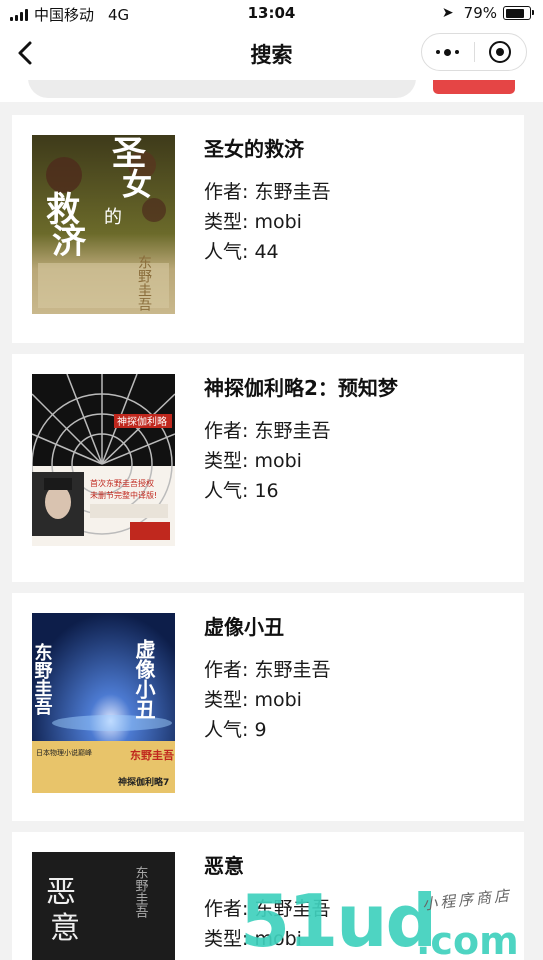 The height and width of the screenshot is (960, 543). Describe the element at coordinates (244, 627) in the screenshot. I see `book-title: 虚像小丑` at that location.